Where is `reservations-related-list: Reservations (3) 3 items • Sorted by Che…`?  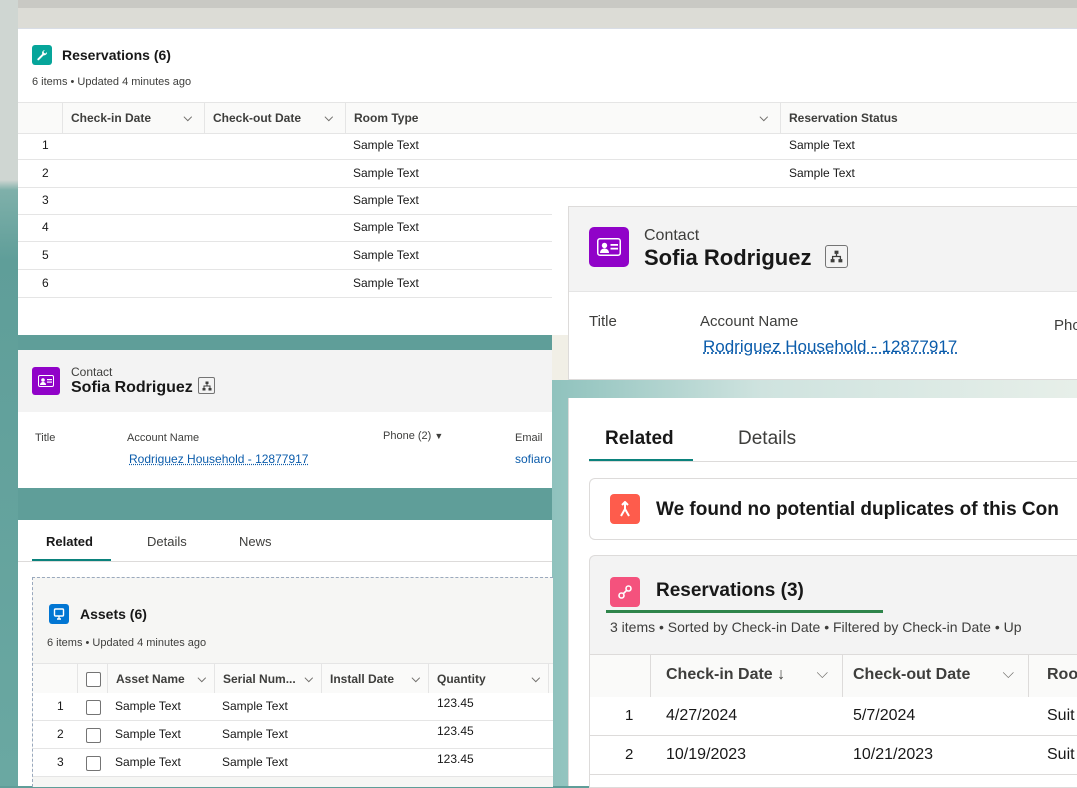
reservations-related-list: Reservations (3) 3 items • Sorted by Che… is located at coordinates (833, 671).